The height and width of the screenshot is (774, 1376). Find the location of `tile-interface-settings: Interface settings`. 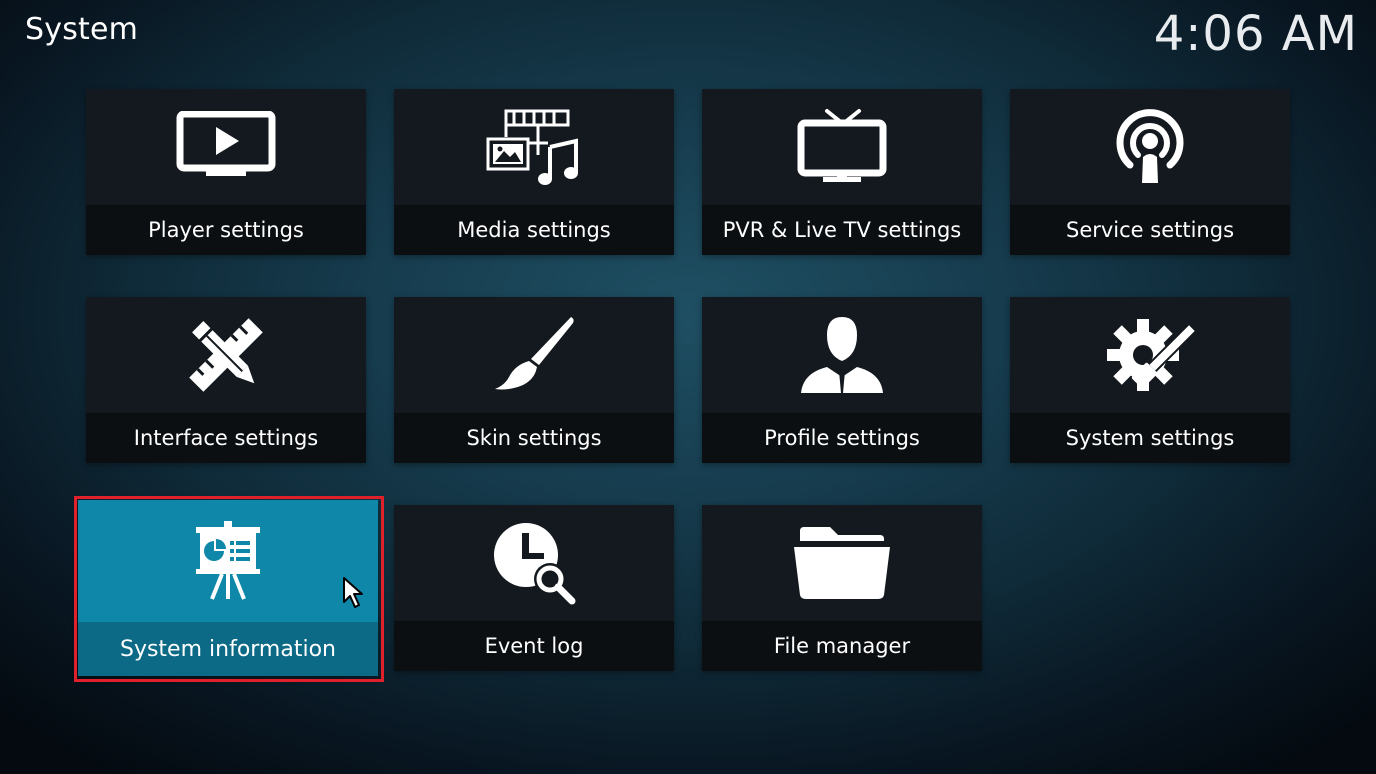

tile-interface-settings: Interface settings is located at coordinates (226, 380).